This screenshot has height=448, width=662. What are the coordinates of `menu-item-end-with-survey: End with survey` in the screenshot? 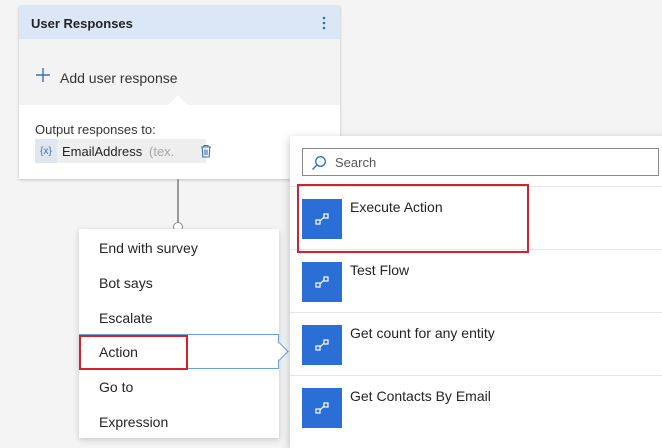 It's located at (179, 247).